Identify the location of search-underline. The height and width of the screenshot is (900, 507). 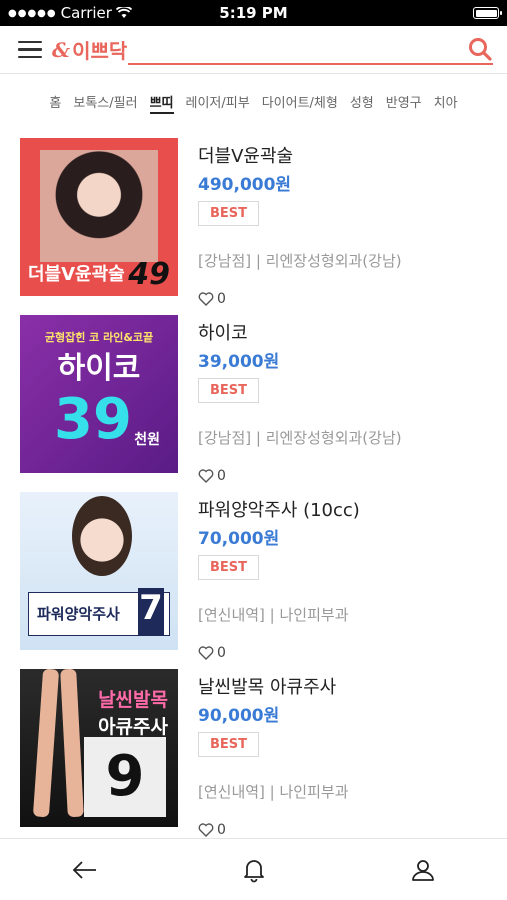
(310, 64).